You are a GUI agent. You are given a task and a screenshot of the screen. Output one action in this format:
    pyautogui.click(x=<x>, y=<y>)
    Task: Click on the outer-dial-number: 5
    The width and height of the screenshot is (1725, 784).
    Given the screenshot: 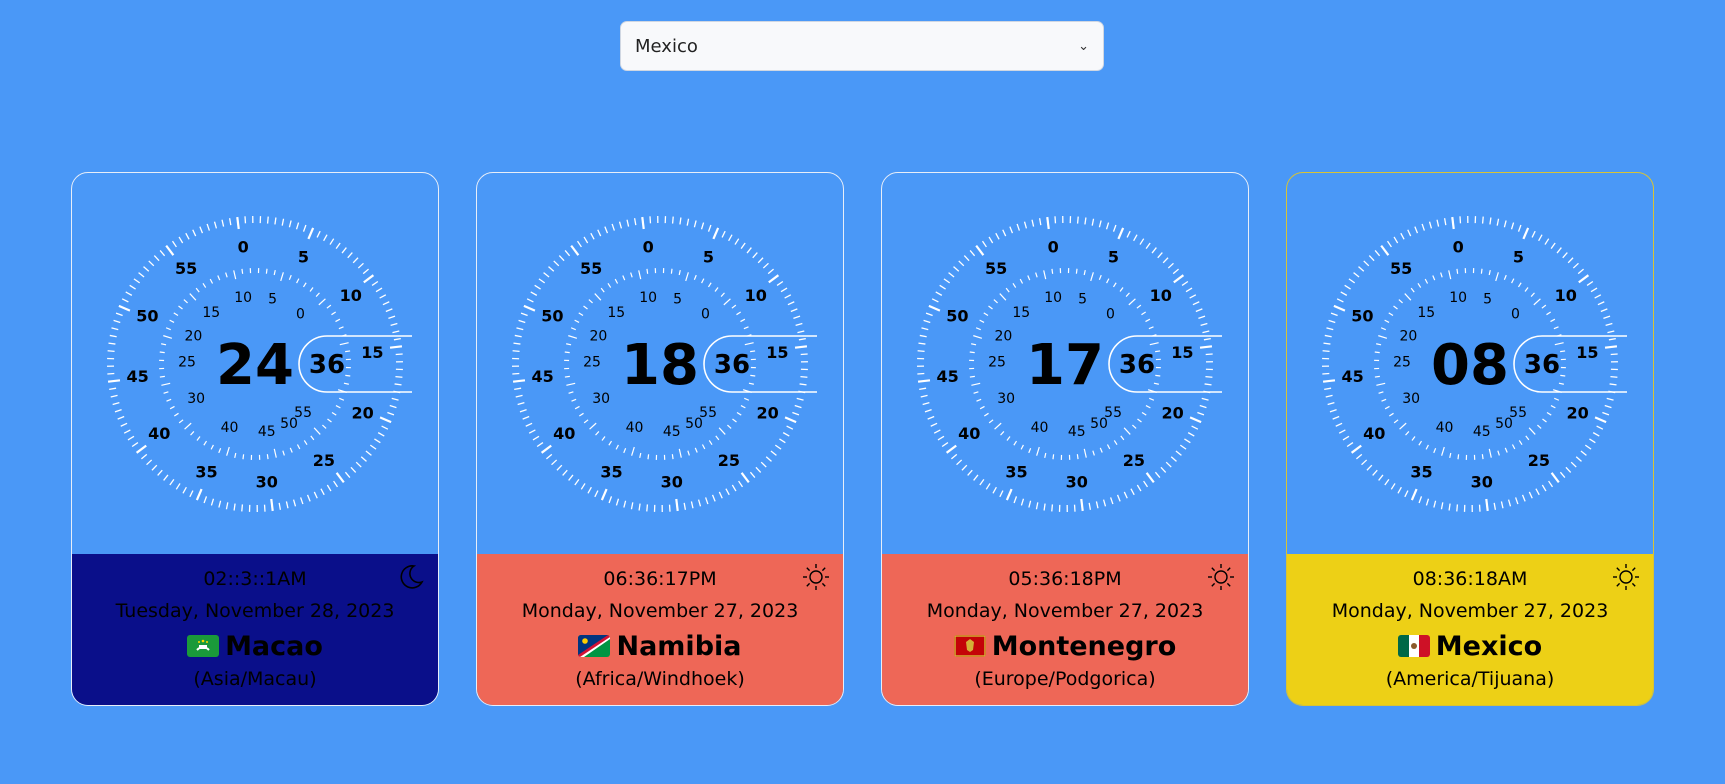 What is the action you would take?
    pyautogui.click(x=1113, y=256)
    